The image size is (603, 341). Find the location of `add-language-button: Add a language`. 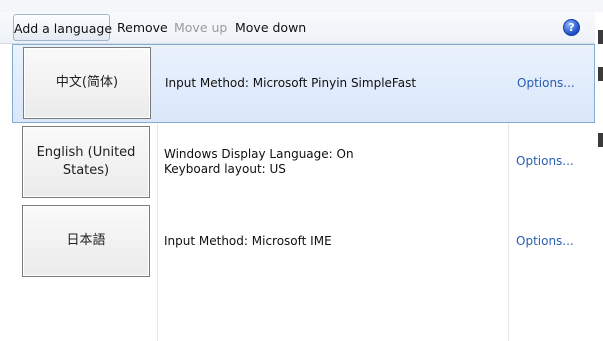

add-language-button: Add a language is located at coordinates (62, 27).